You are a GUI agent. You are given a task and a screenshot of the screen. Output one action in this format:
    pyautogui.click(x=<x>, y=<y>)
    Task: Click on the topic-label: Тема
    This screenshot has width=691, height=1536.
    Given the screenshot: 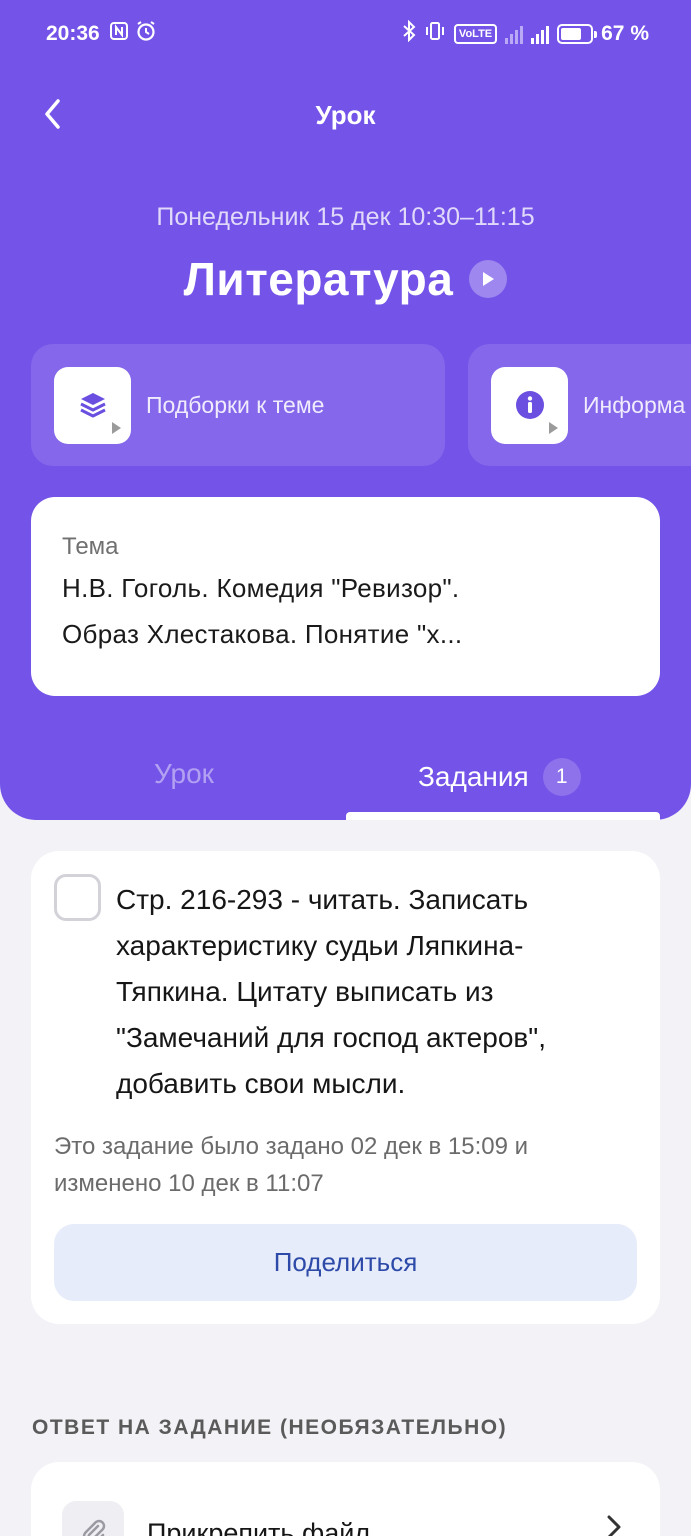 What is the action you would take?
    pyautogui.click(x=90, y=546)
    